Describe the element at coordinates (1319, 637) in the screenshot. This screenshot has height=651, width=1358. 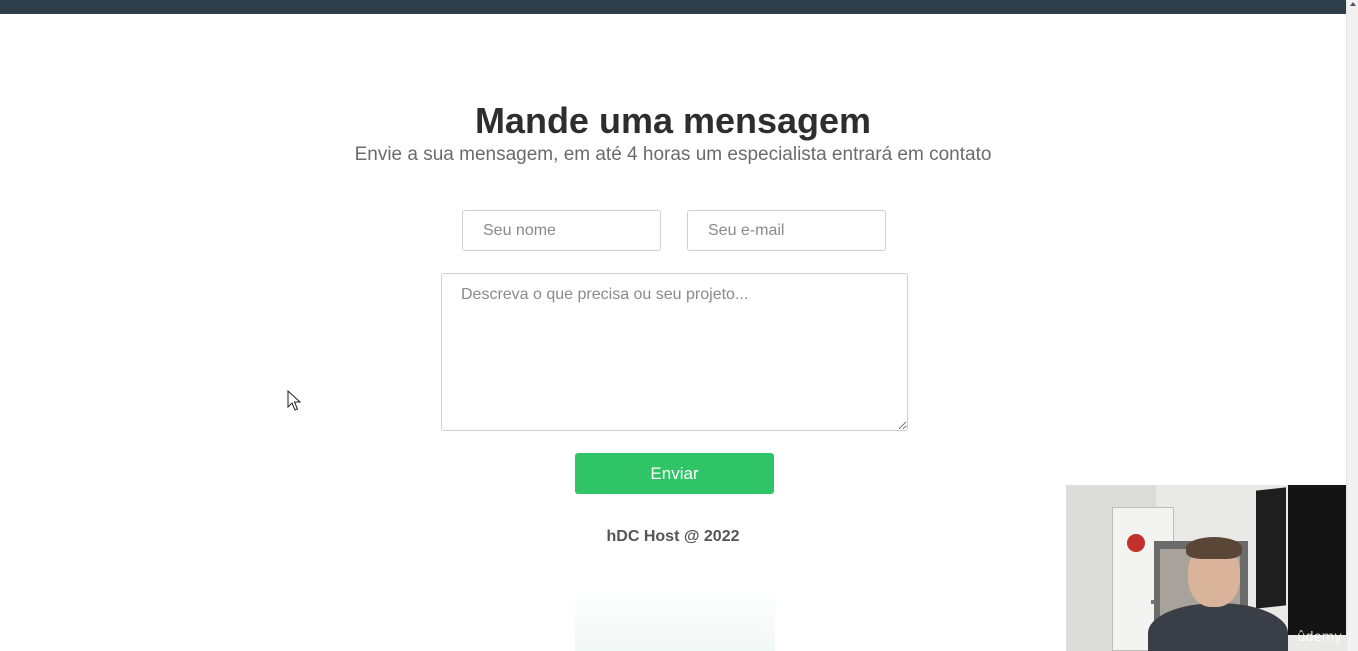
I see `udemy-watermark: ûdemy` at that location.